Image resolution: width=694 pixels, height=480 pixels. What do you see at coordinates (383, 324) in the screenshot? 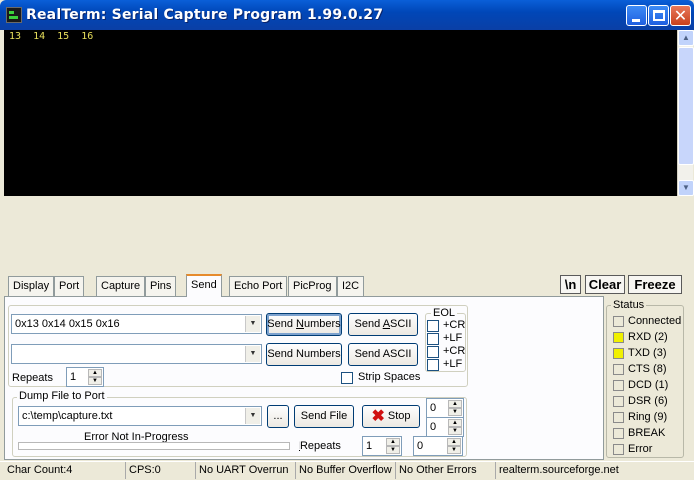
I see `send-ascii-button-1: Send ASCII` at bounding box center [383, 324].